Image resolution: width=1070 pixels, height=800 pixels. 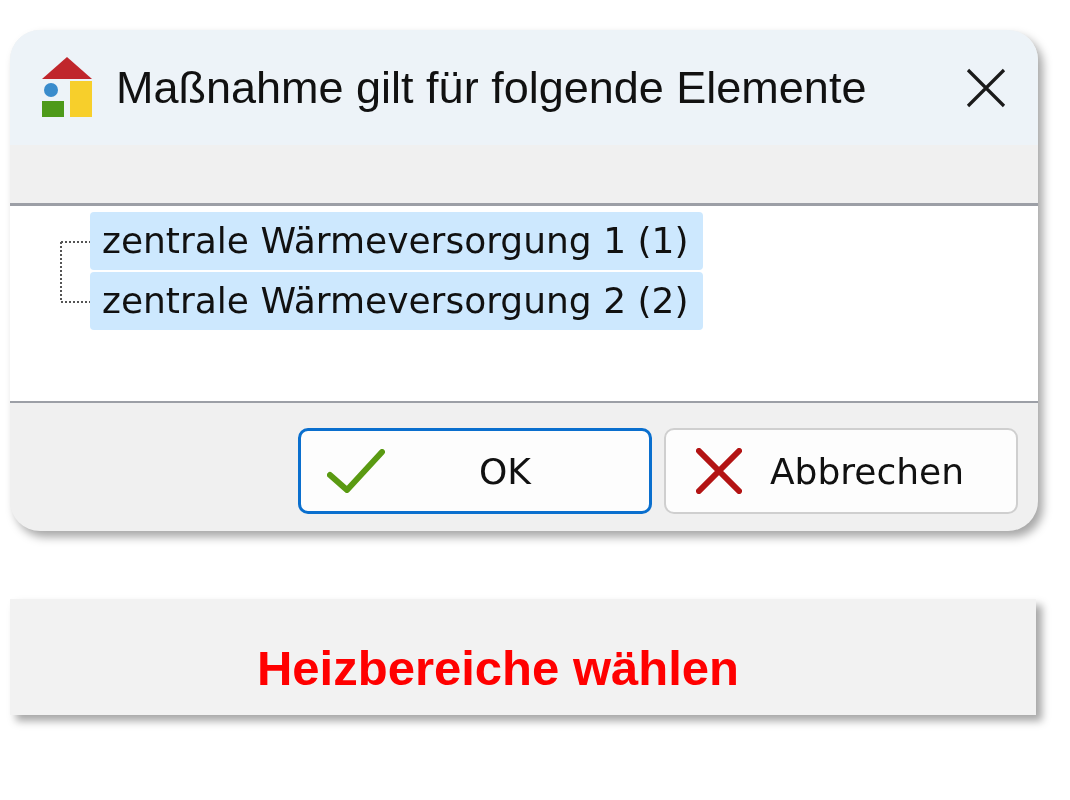 I want to click on tree-lines, so click(x=75, y=272).